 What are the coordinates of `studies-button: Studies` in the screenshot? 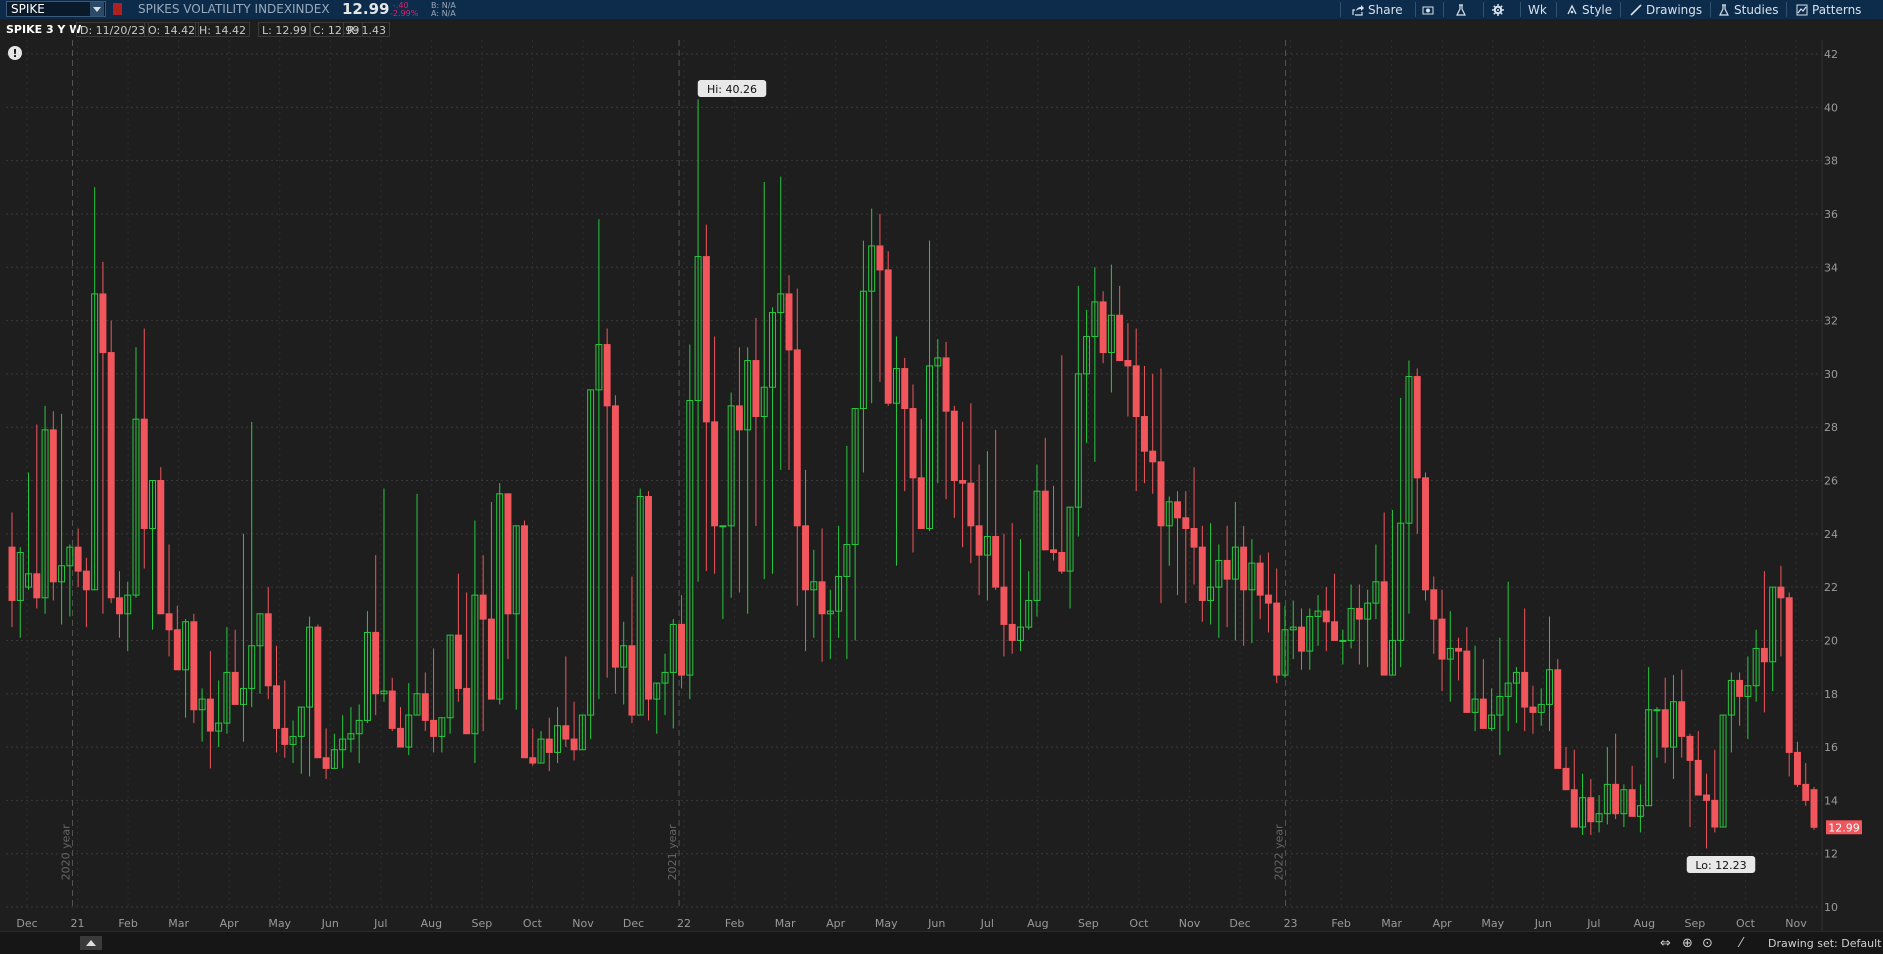 It's located at (1748, 9).